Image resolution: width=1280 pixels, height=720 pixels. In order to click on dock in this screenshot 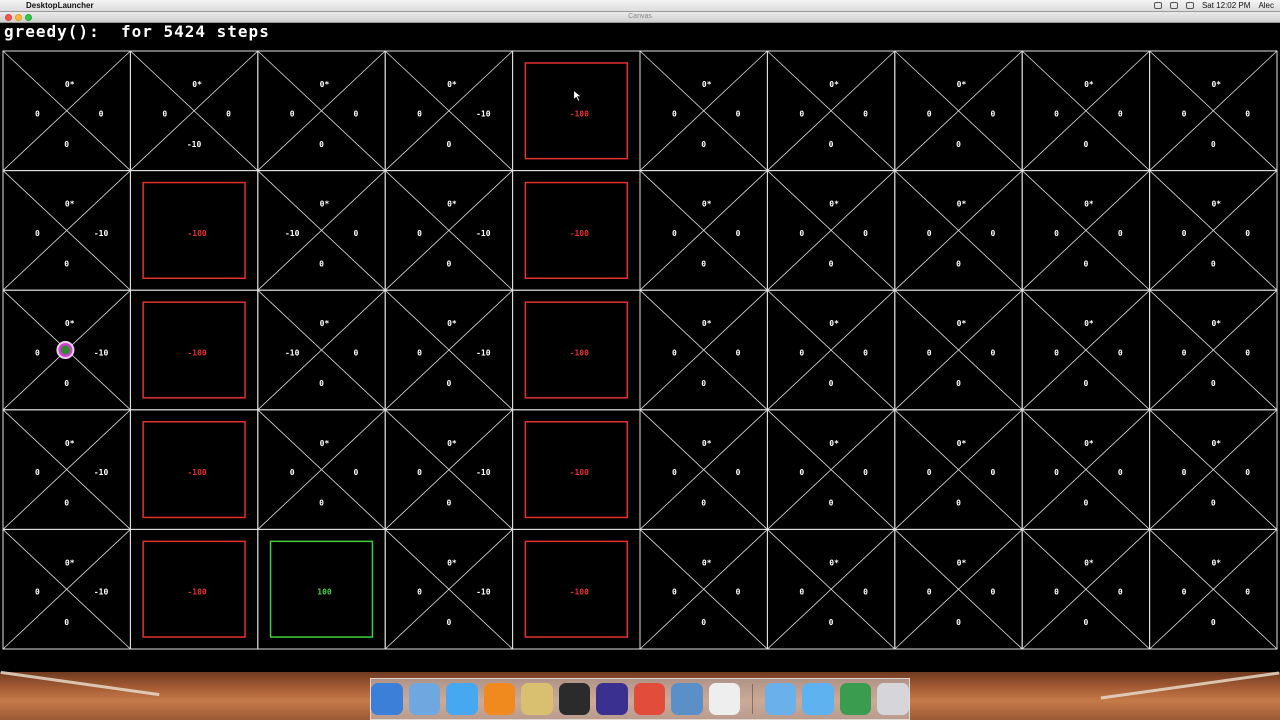, I will do `click(640, 699)`.